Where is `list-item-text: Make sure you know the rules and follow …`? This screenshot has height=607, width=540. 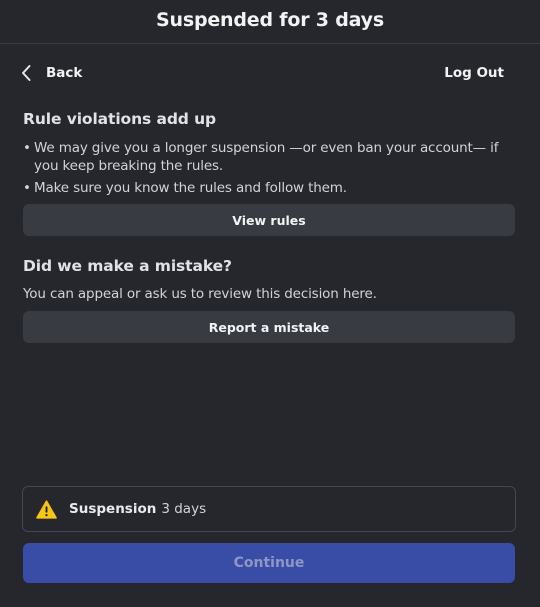
list-item-text: Make sure you know the rules and follow … is located at coordinates (190, 188).